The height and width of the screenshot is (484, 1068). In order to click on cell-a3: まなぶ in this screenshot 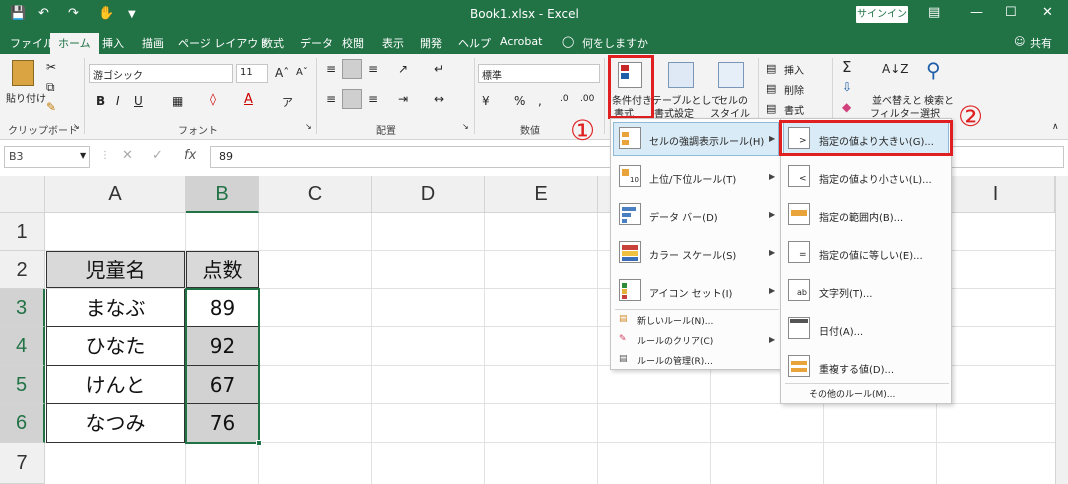, I will do `click(115, 308)`.